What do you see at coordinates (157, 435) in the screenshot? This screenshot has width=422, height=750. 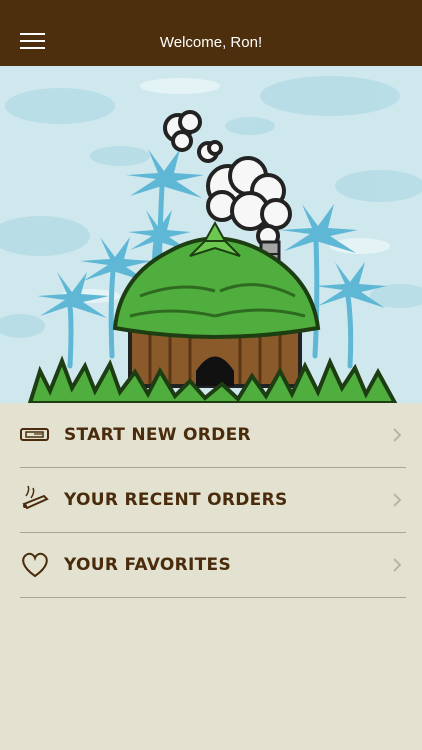 I see `menu-item-label: START NEW ORDER` at bounding box center [157, 435].